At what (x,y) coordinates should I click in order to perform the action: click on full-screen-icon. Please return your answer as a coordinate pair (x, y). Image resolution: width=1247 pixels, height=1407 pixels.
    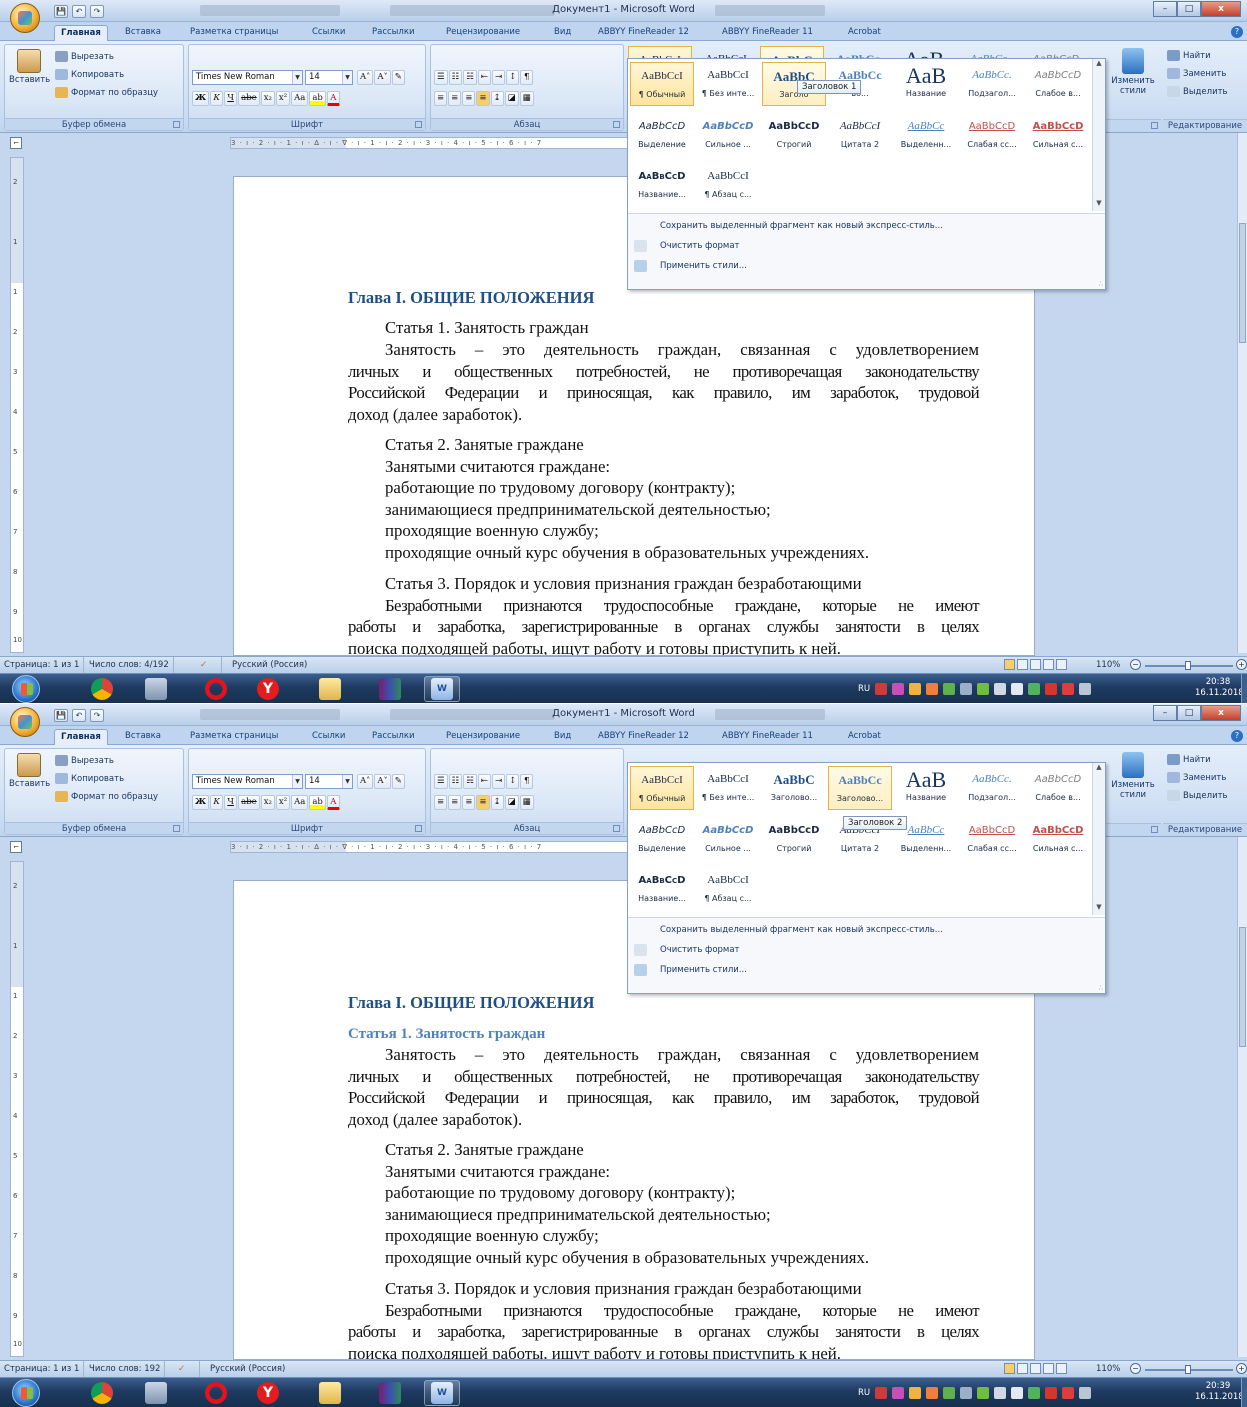
    Looking at the image, I should click on (1022, 1368).